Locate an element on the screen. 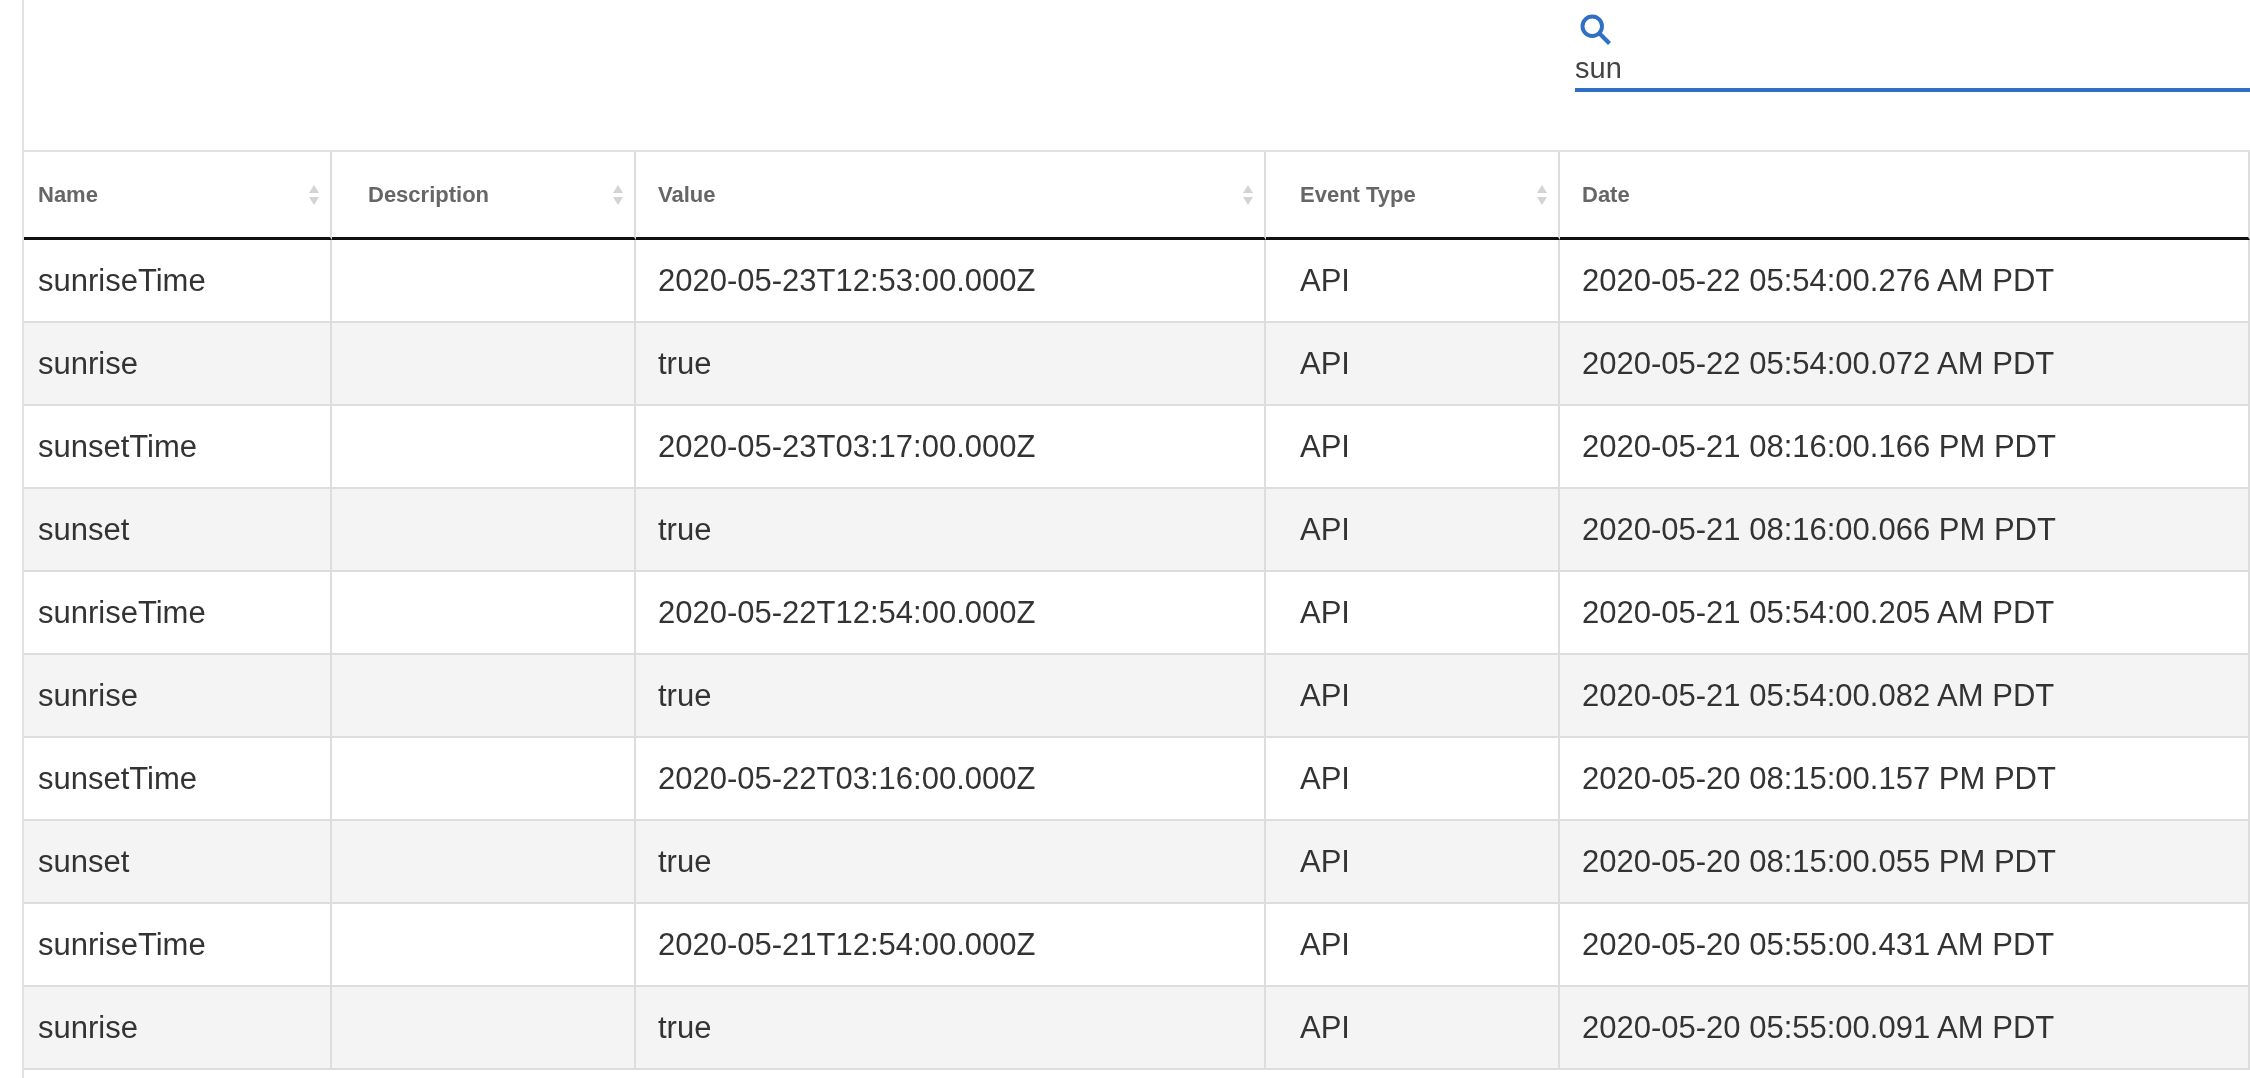 This screenshot has height=1078, width=2250. table-cell: 2020-05-21T12:54:00.000Z is located at coordinates (951, 945).